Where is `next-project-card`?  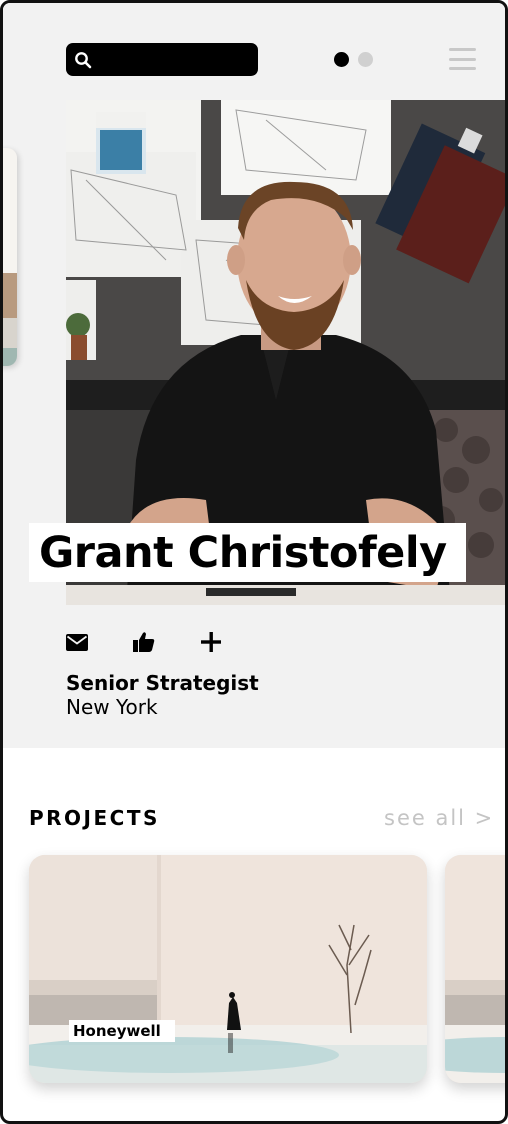 next-project-card is located at coordinates (475, 969).